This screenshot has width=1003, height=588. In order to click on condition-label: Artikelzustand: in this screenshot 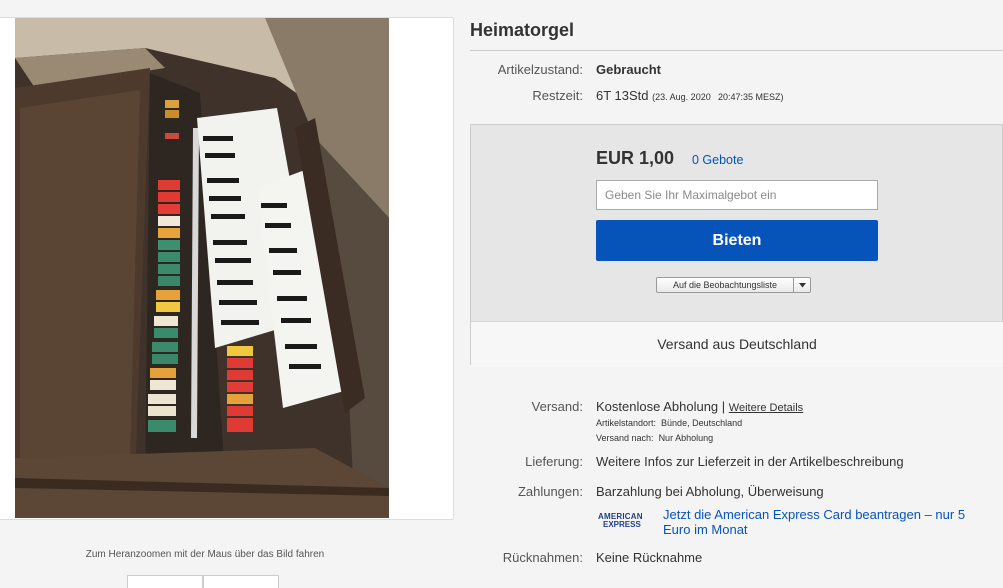, I will do `click(540, 69)`.